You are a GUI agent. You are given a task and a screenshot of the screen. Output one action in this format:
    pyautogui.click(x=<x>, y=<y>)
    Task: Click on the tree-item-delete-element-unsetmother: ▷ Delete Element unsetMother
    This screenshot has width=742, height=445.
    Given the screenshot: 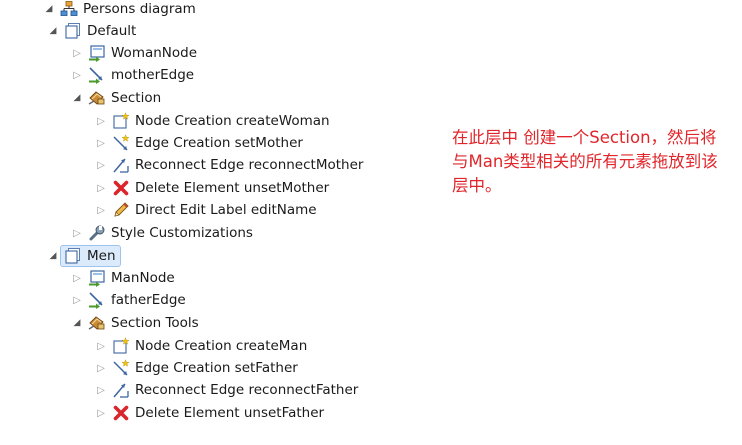 What is the action you would take?
    pyautogui.click(x=211, y=188)
    